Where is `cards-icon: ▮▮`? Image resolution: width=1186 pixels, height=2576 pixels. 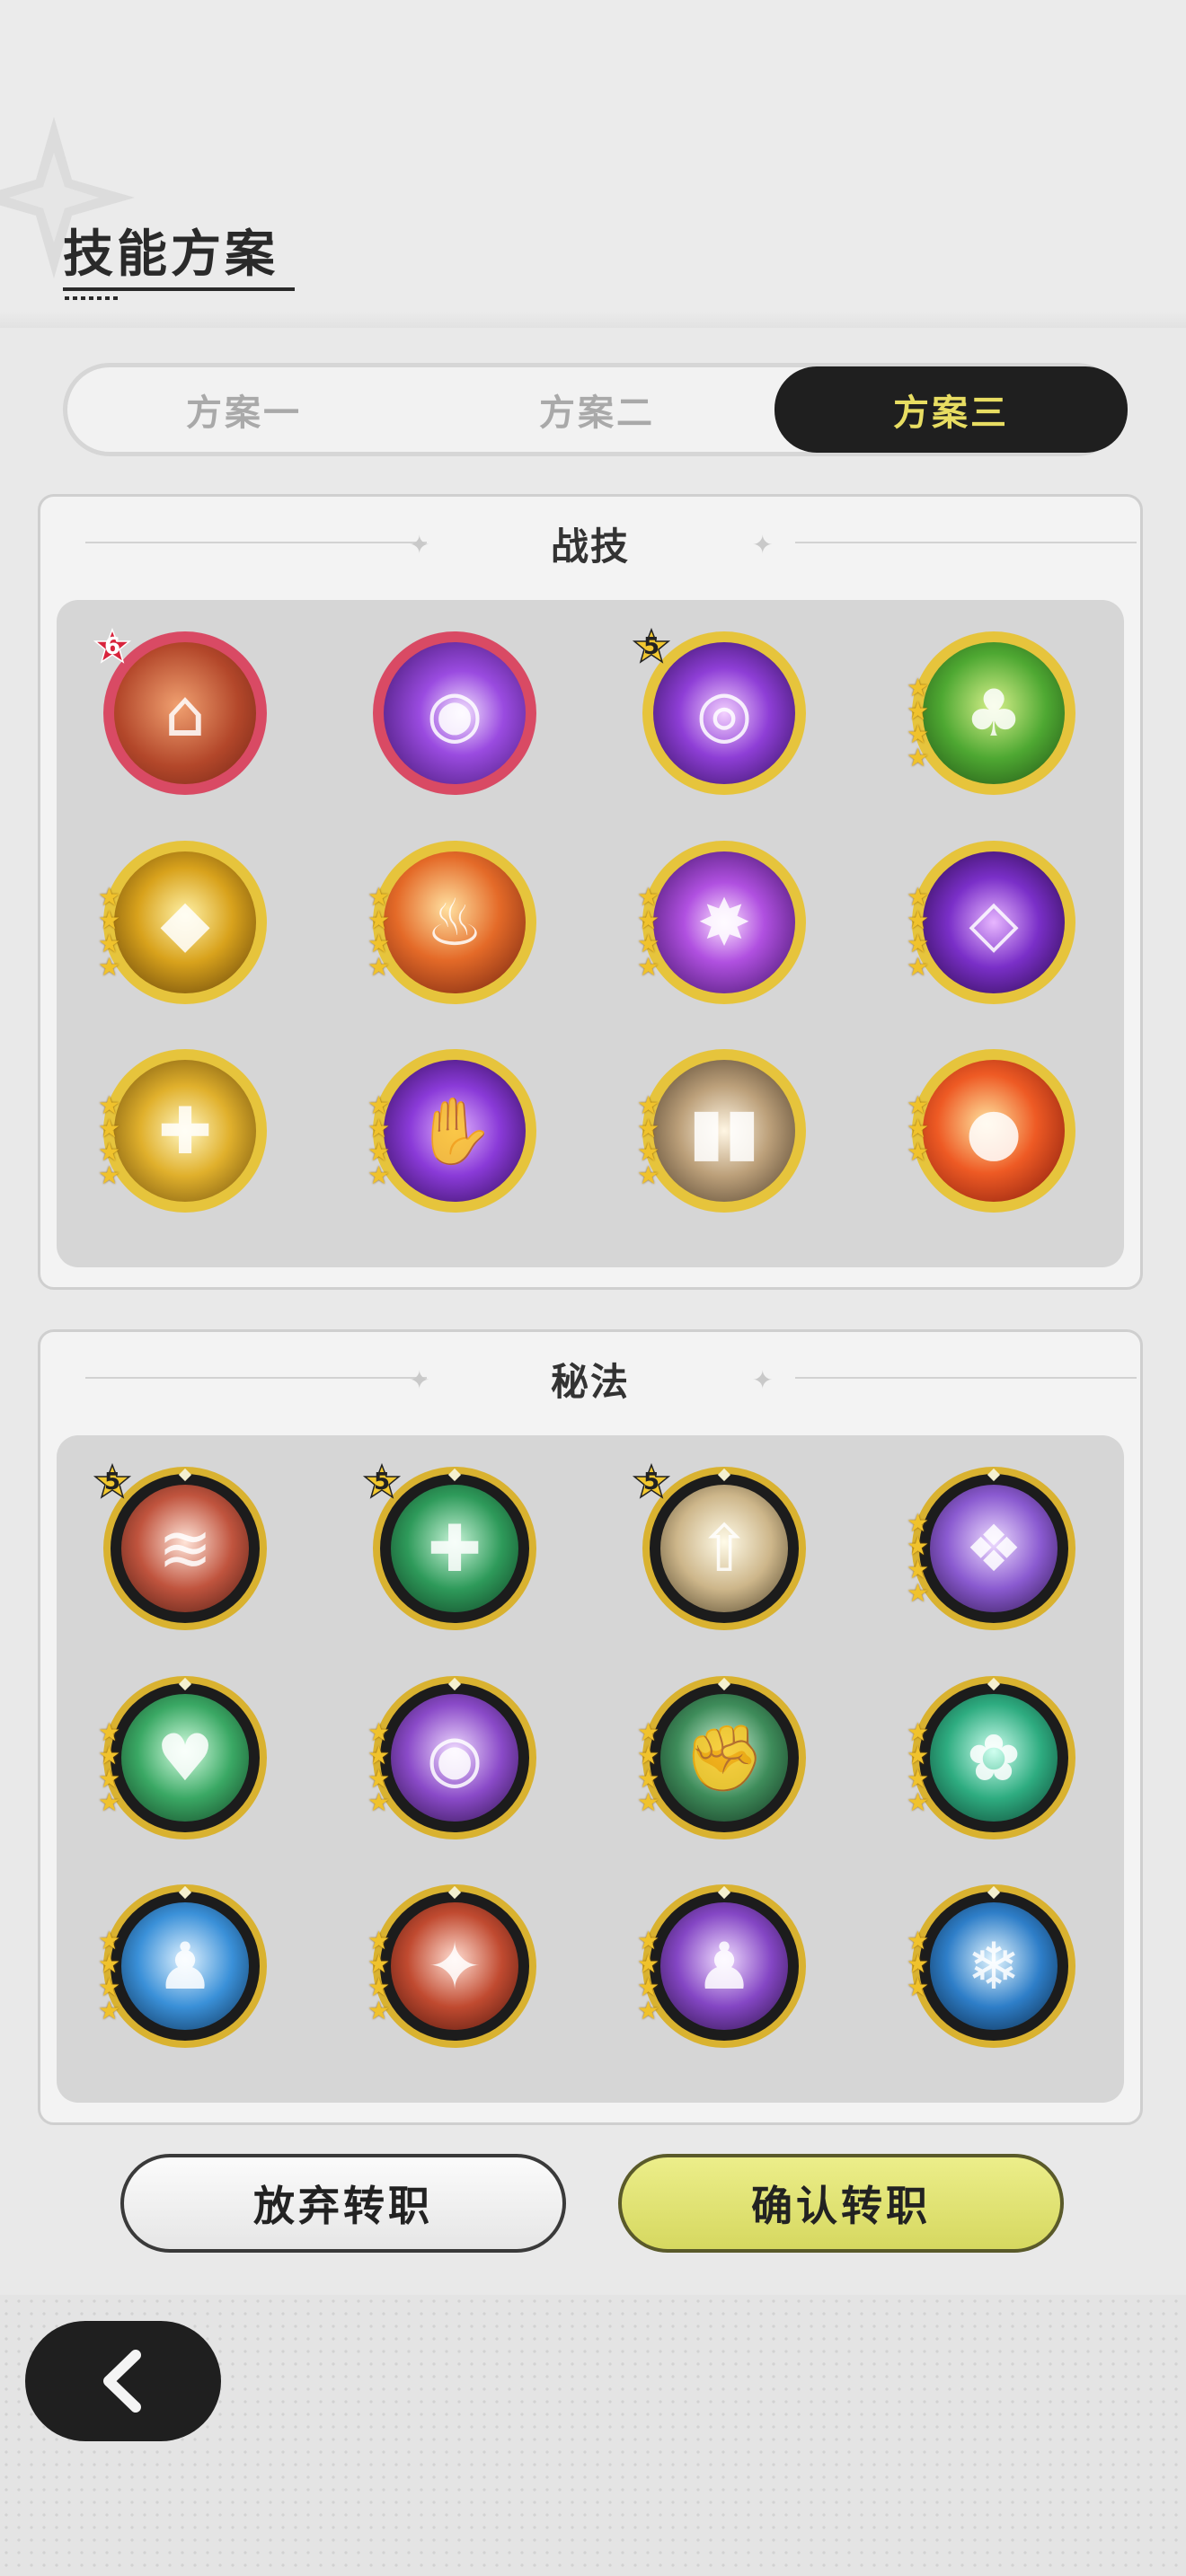 cards-icon: ▮▮ is located at coordinates (724, 1131).